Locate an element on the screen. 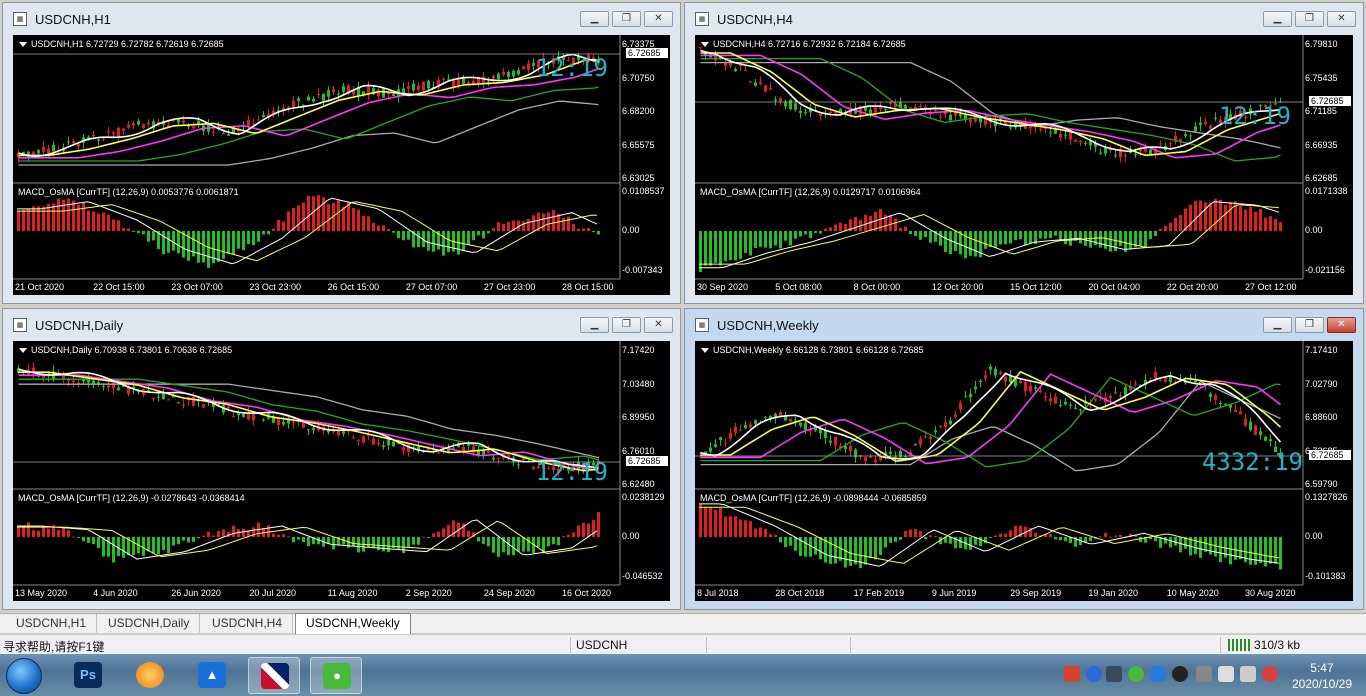 This screenshot has width=1366, height=696. network-tray-icon is located at coordinates (1114, 674).